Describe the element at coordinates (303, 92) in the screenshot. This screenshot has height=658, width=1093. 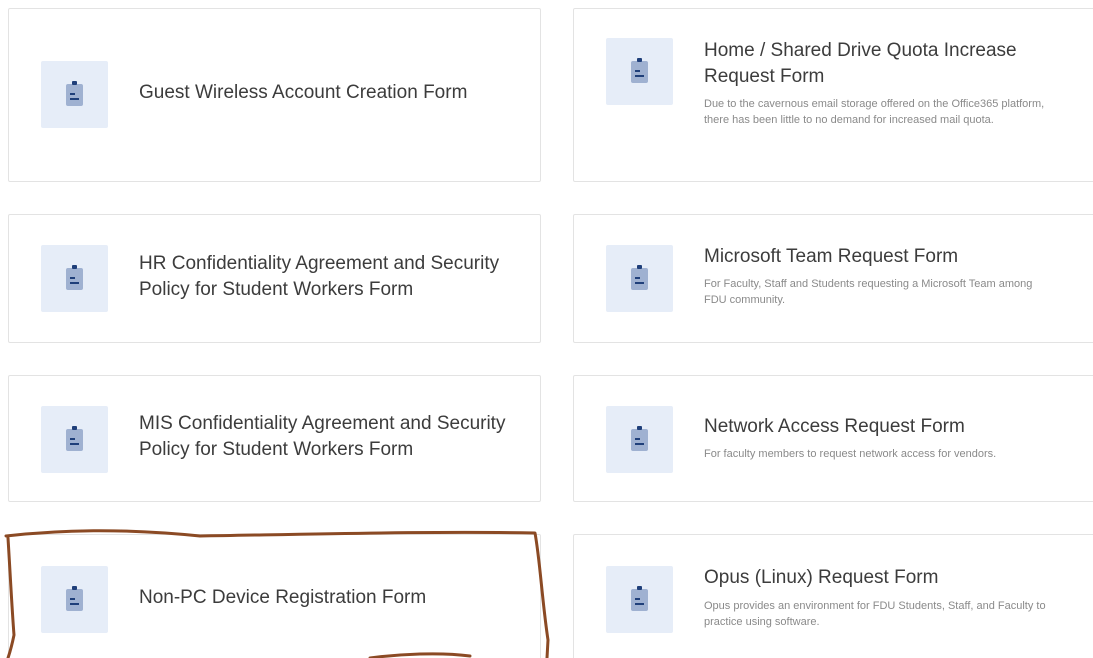
I see `form-title: Guest Wireless Account Creation Form` at that location.